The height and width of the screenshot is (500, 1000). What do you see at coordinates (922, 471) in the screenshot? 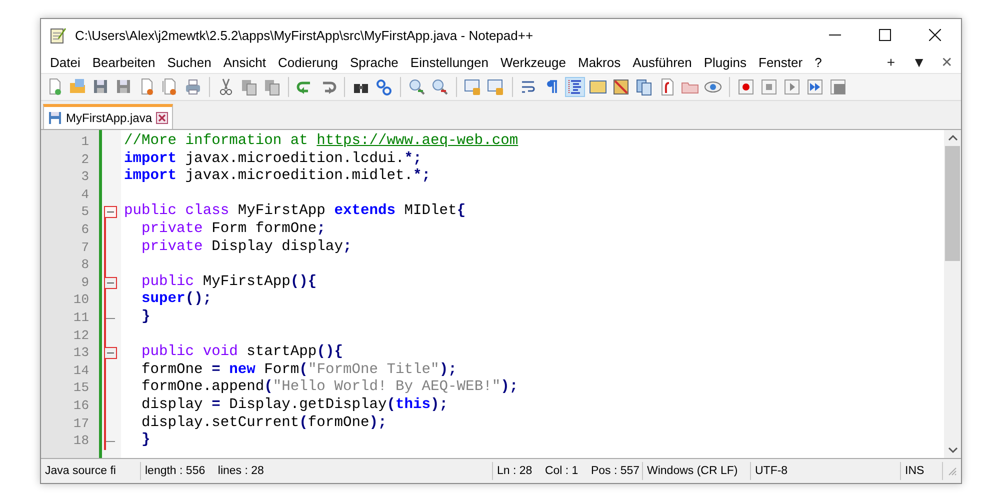
I see `status-field: INS` at bounding box center [922, 471].